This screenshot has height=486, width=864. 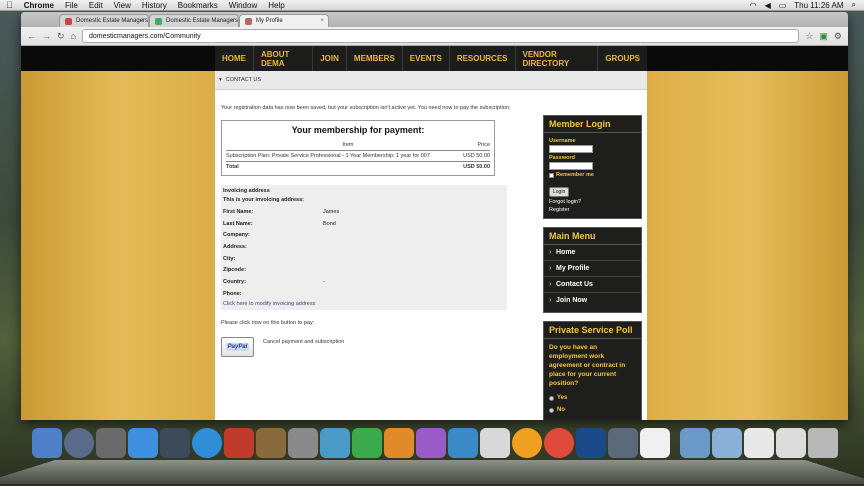 I want to click on payment-total-row: Total USD 50.00, so click(x=358, y=167).